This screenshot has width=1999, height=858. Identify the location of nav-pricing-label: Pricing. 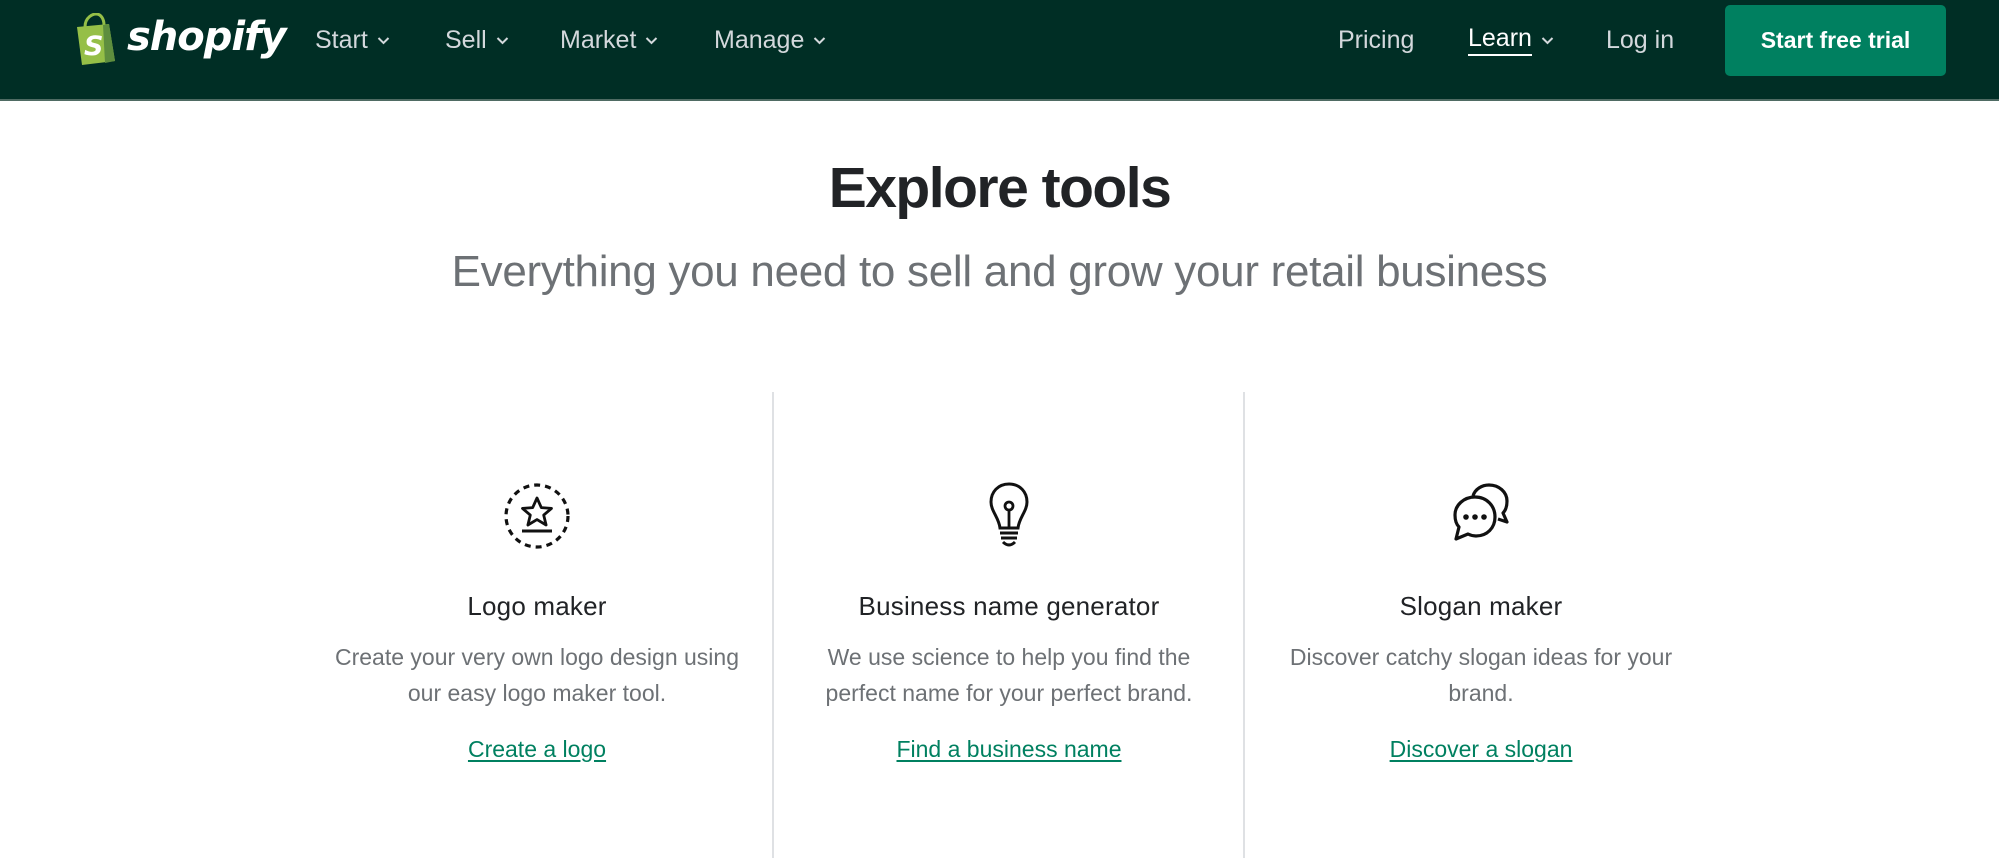
(1376, 39).